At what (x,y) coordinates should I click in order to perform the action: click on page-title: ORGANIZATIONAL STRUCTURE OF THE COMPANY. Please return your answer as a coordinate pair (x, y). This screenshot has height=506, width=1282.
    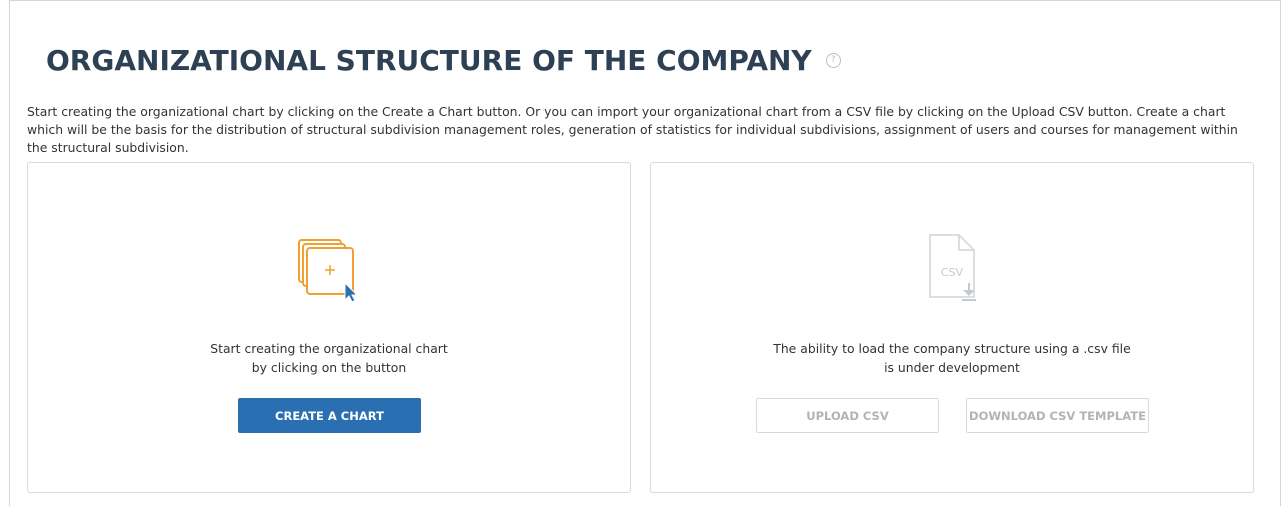
    Looking at the image, I should click on (429, 60).